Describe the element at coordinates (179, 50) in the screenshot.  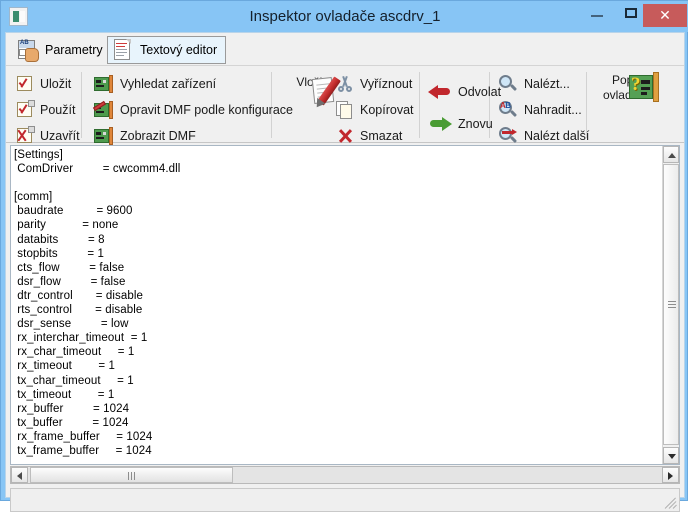
I see `tab-textovy-editor-label: Textový editor` at that location.